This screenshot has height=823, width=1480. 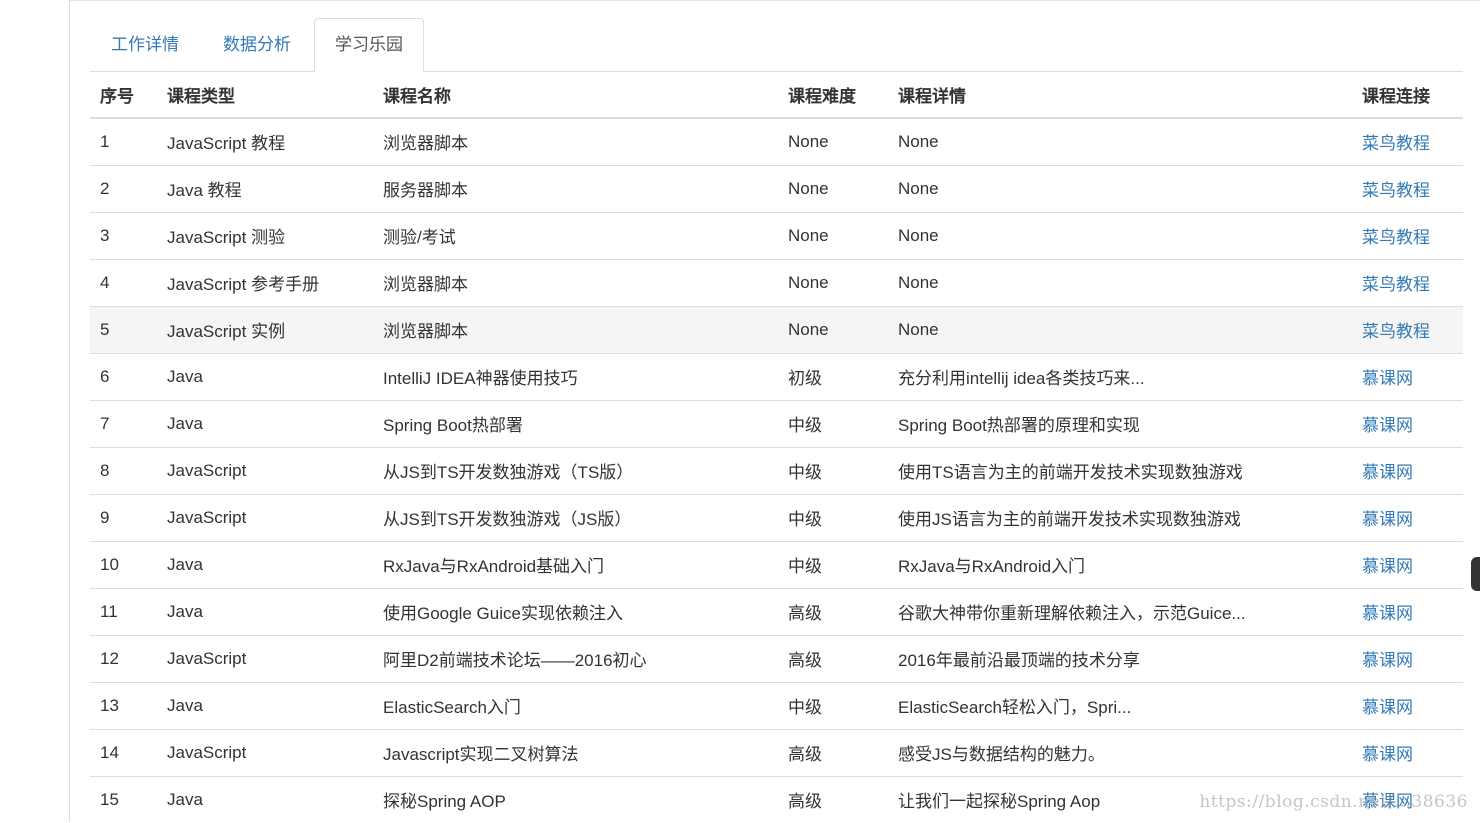 What do you see at coordinates (265, 188) in the screenshot?
I see `cell-course-type: Java 教程` at bounding box center [265, 188].